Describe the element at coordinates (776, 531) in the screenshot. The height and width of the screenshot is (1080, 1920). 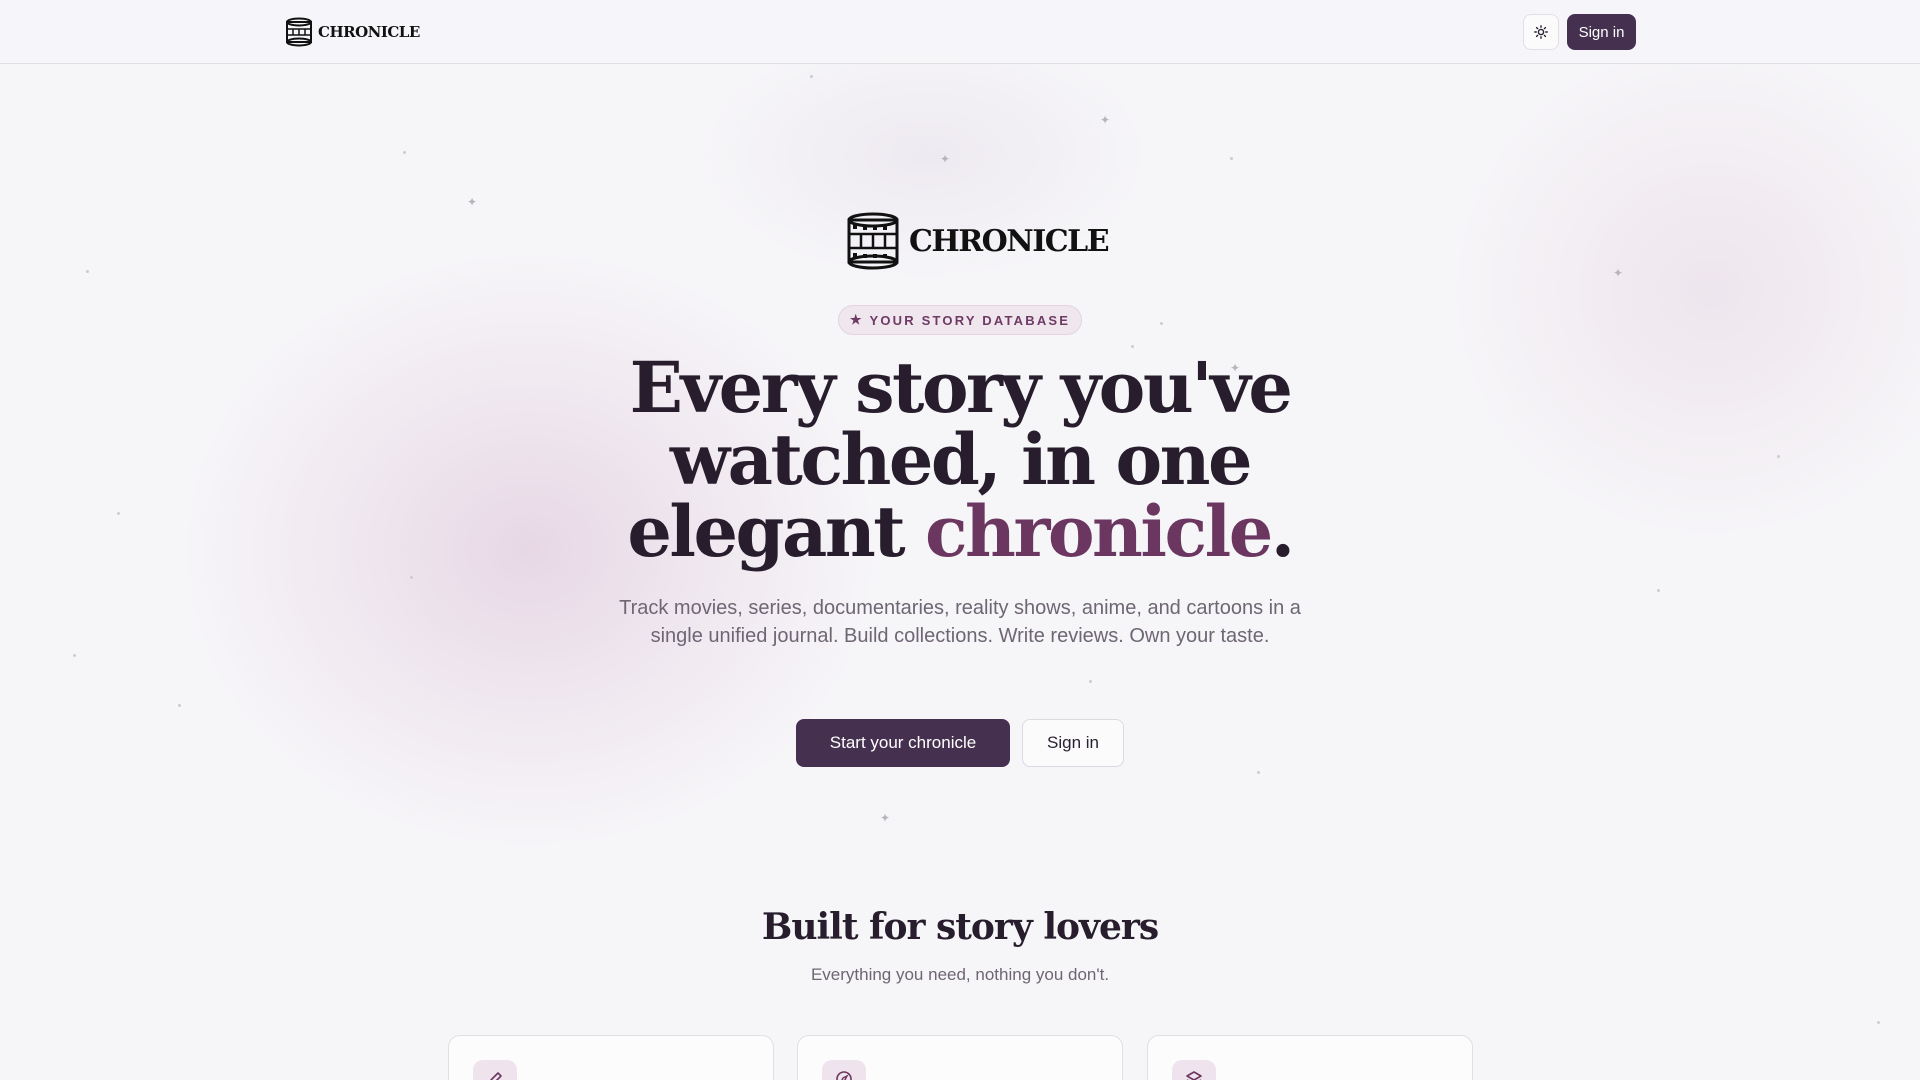
I see `headline-line-3: elegant` at that location.